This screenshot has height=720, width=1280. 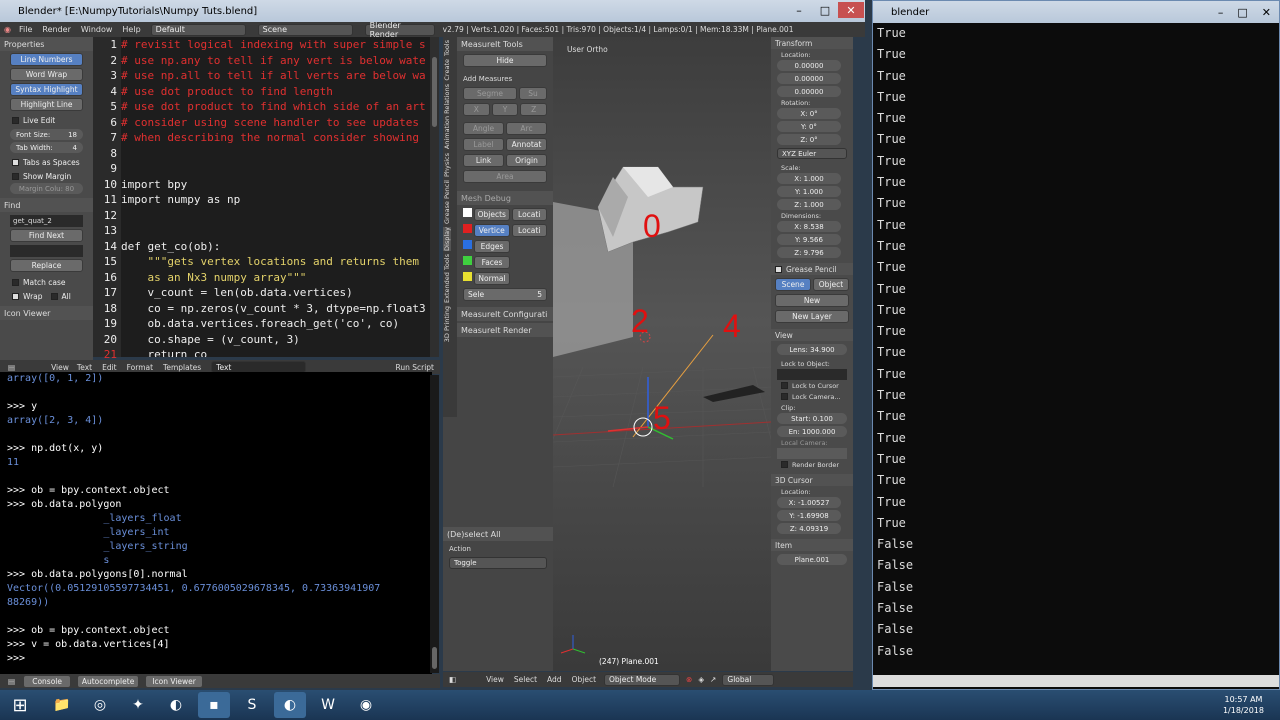 What do you see at coordinates (498, 563) in the screenshot?
I see `action-selector: Toggle` at bounding box center [498, 563].